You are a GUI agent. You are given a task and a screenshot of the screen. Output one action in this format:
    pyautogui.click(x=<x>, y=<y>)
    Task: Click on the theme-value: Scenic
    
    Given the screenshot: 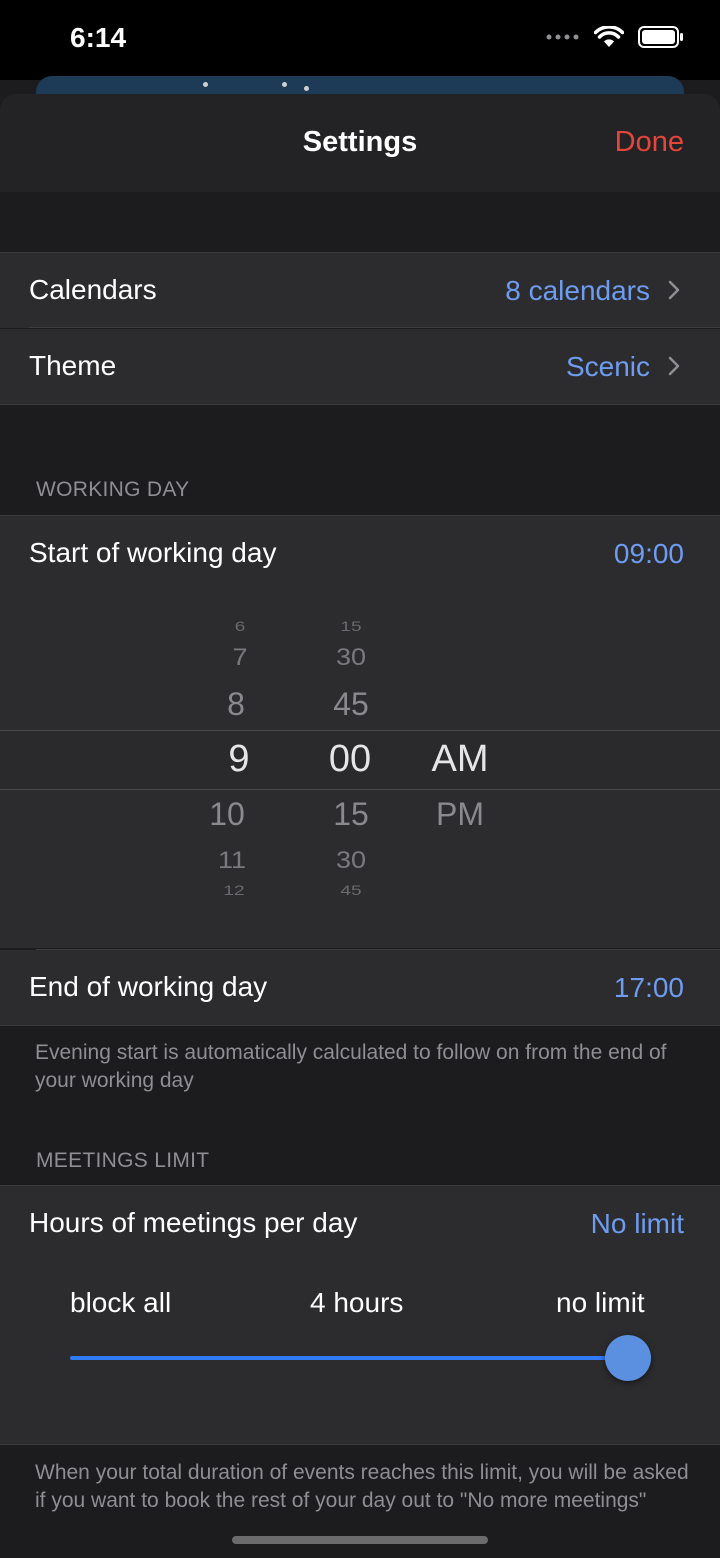 What is the action you would take?
    pyautogui.click(x=607, y=366)
    